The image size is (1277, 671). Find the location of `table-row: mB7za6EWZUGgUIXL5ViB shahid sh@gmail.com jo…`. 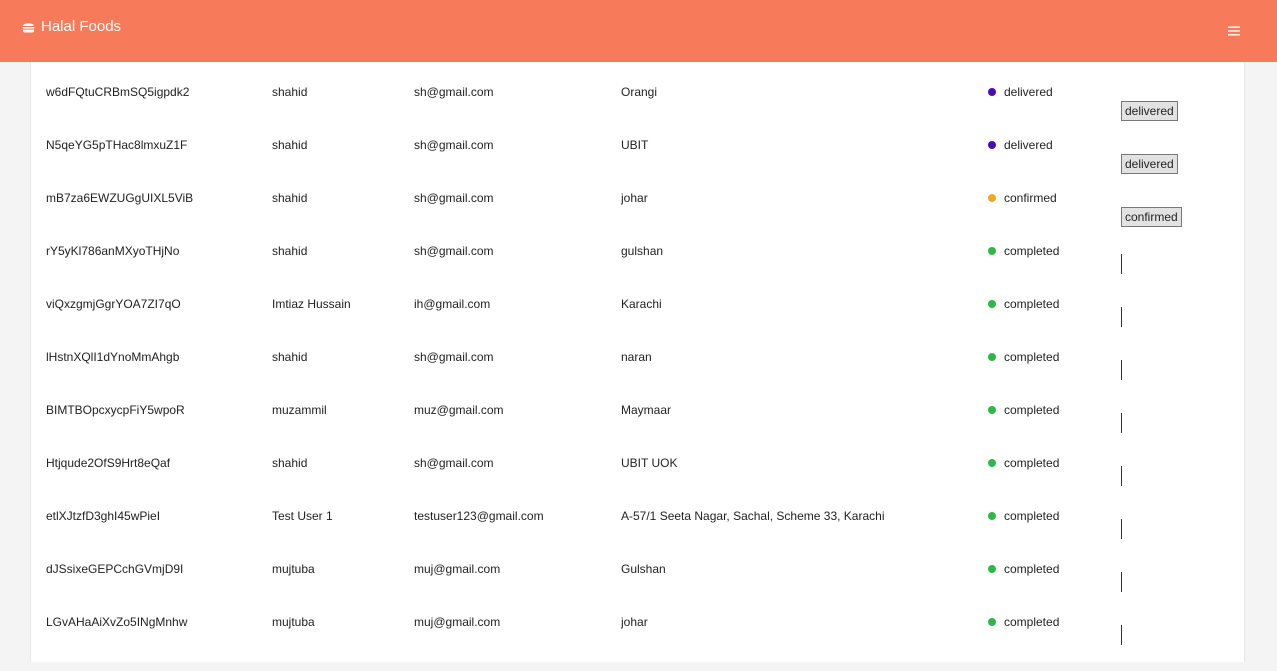

table-row: mB7za6EWZUGgUIXL5ViB shahid sh@gmail.com jo… is located at coordinates (638, 197).